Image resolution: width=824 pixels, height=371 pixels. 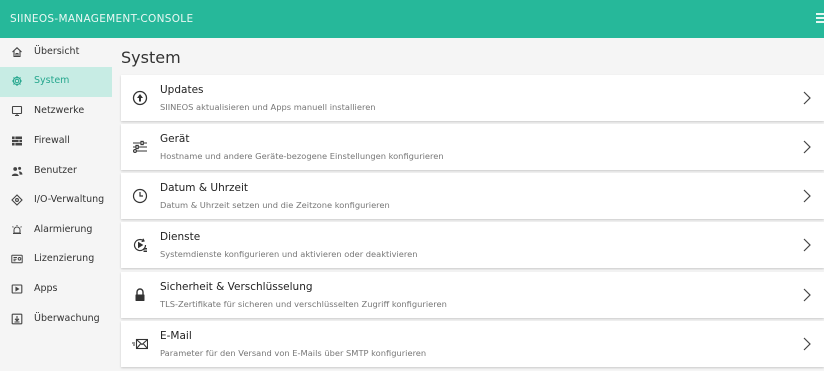 I want to click on card-title: Gerät, so click(x=175, y=139).